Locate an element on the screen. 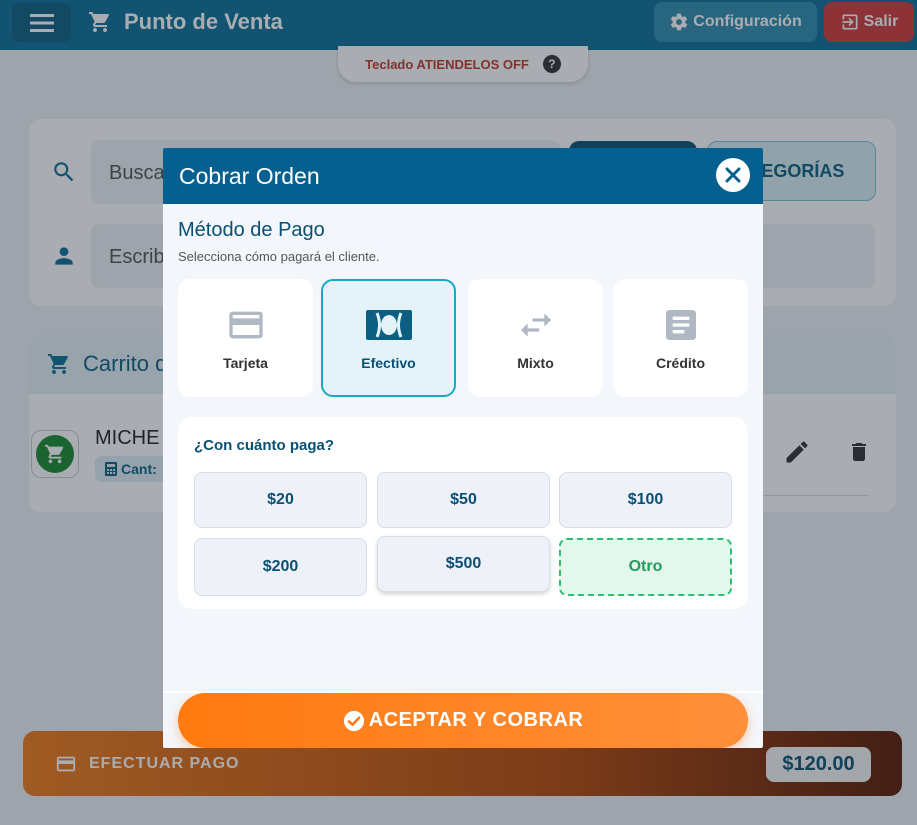  method-card-mixto: Mixto is located at coordinates (535, 338).